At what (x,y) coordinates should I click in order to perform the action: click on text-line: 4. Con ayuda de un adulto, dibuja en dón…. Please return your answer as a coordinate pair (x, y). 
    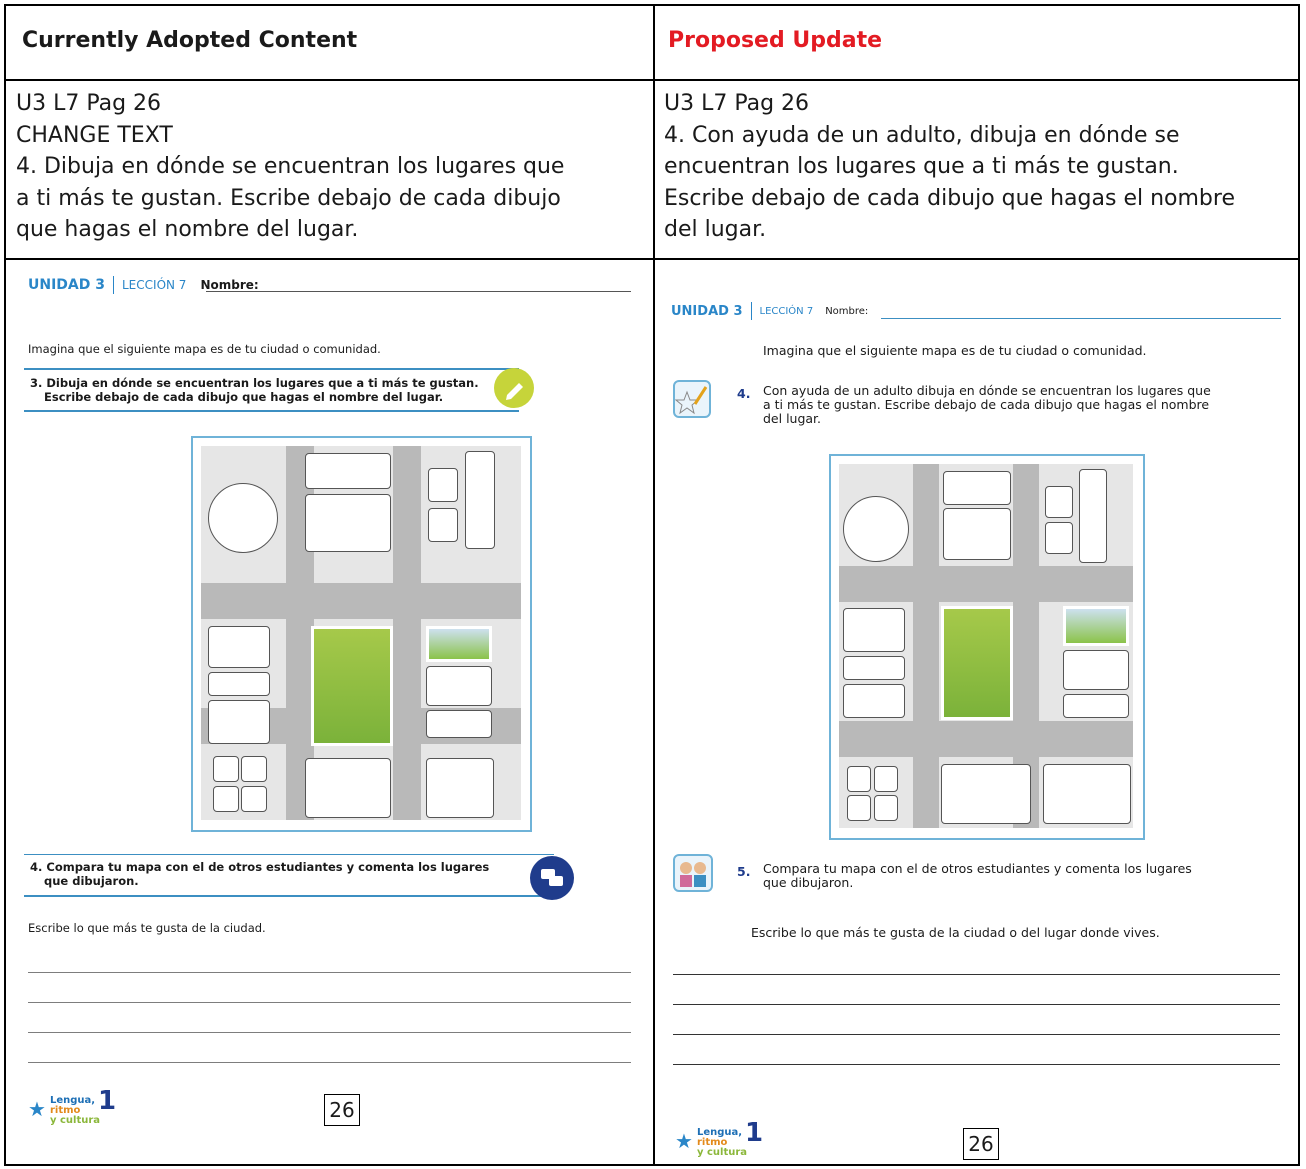
    Looking at the image, I should click on (922, 135).